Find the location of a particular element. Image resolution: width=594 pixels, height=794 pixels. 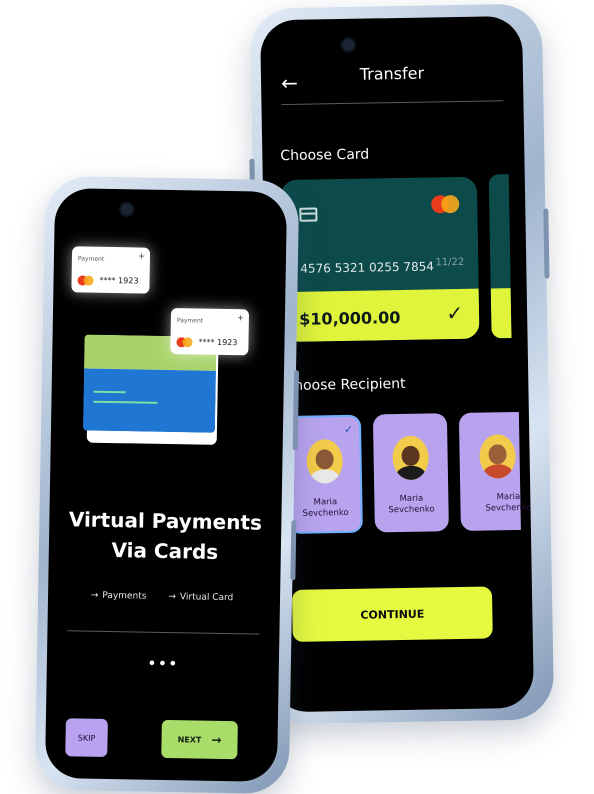

feature-item: → Payments is located at coordinates (121, 596).